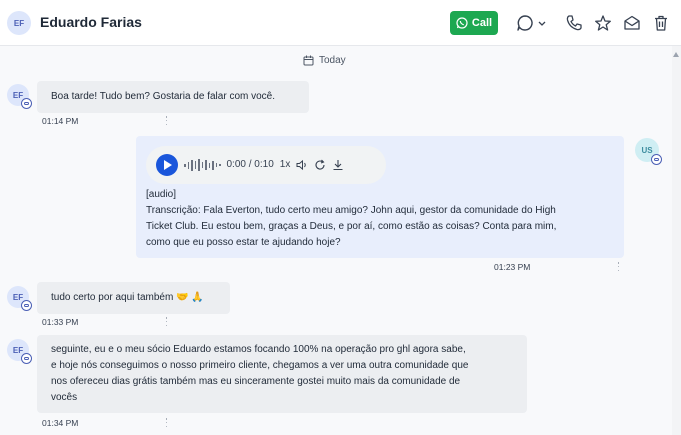  What do you see at coordinates (676, 54) in the screenshot?
I see `scroll-up-arrow-icon` at bounding box center [676, 54].